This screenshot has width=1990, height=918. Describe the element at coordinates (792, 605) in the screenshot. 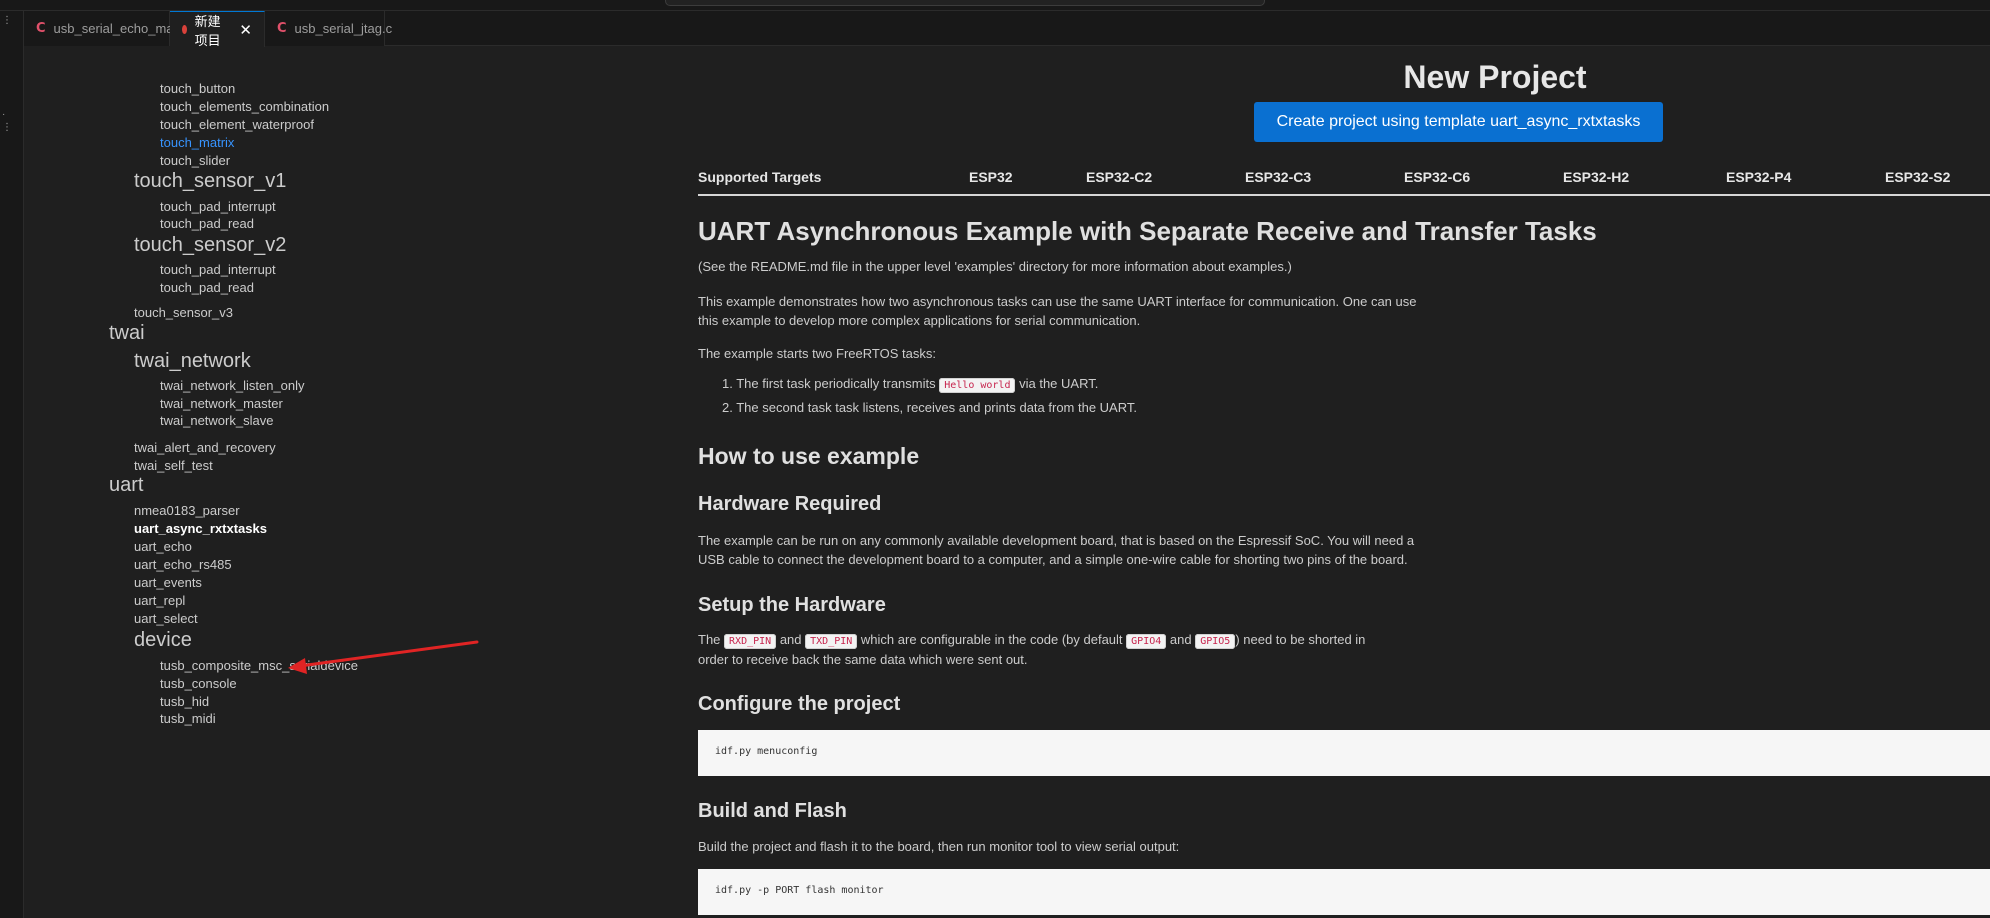

I see `section-heading: Setup the Hardware` at that location.